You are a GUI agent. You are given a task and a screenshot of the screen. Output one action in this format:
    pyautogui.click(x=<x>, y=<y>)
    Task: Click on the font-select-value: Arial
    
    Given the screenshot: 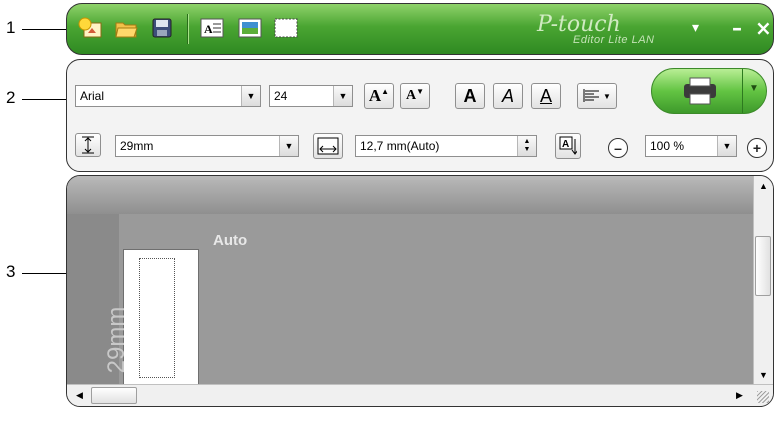 What is the action you would take?
    pyautogui.click(x=92, y=96)
    